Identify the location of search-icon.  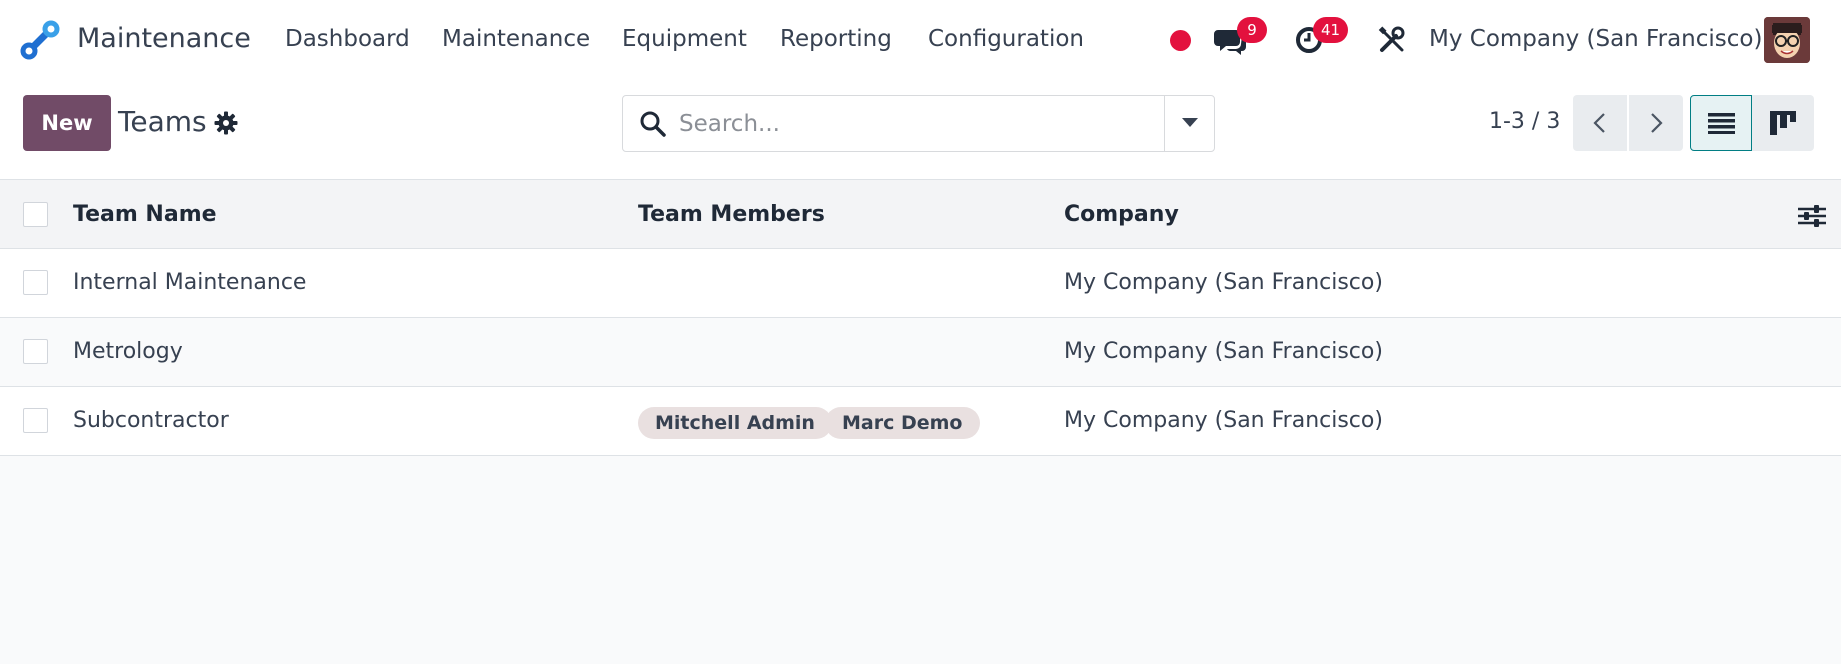
(653, 124).